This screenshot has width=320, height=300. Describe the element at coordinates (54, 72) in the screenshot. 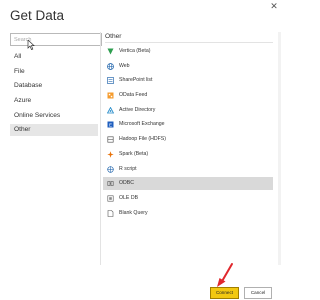

I see `category-file: File` at that location.